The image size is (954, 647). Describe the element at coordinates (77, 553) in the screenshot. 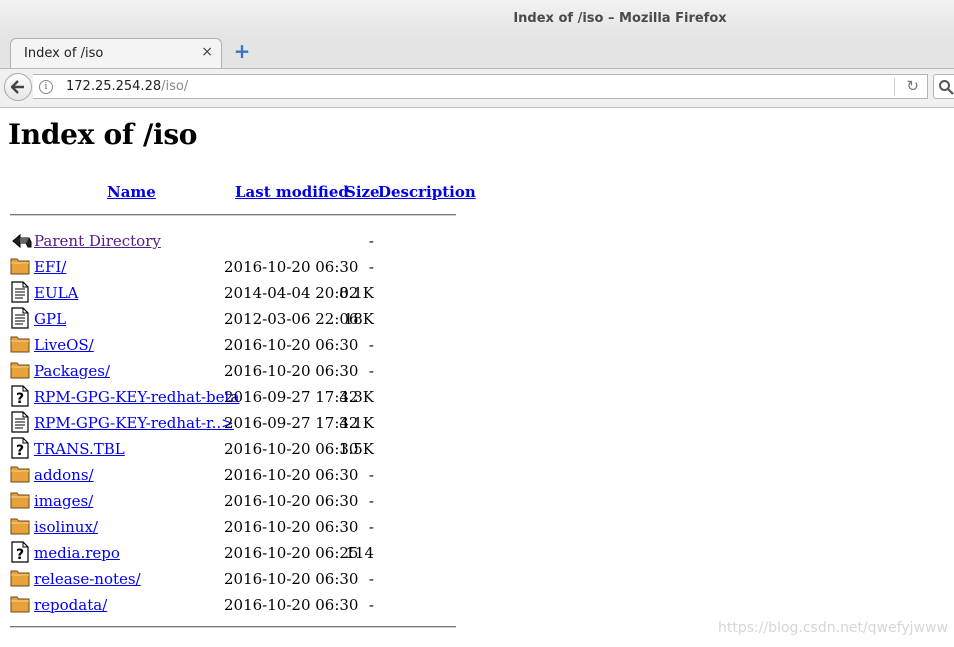

I see `file-link: media.repo` at that location.